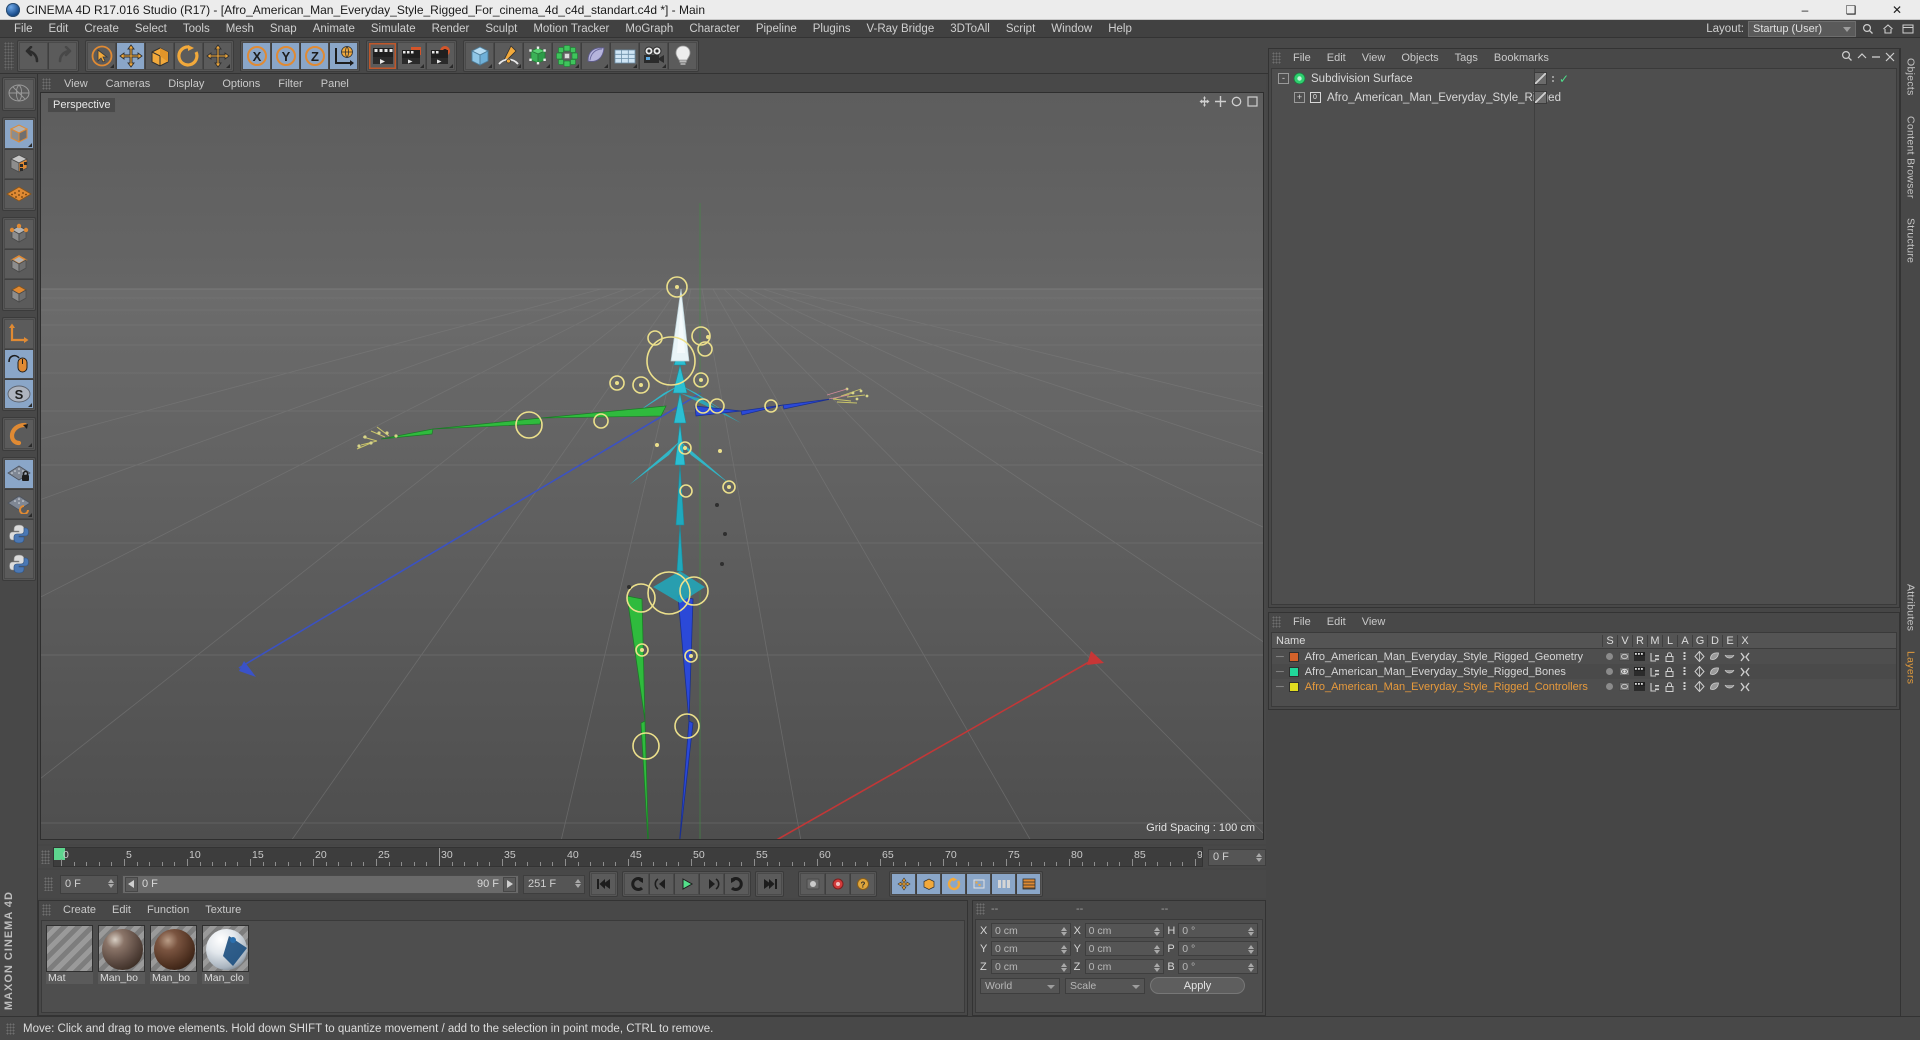  What do you see at coordinates (131, 884) in the screenshot?
I see `range-start-handle` at bounding box center [131, 884].